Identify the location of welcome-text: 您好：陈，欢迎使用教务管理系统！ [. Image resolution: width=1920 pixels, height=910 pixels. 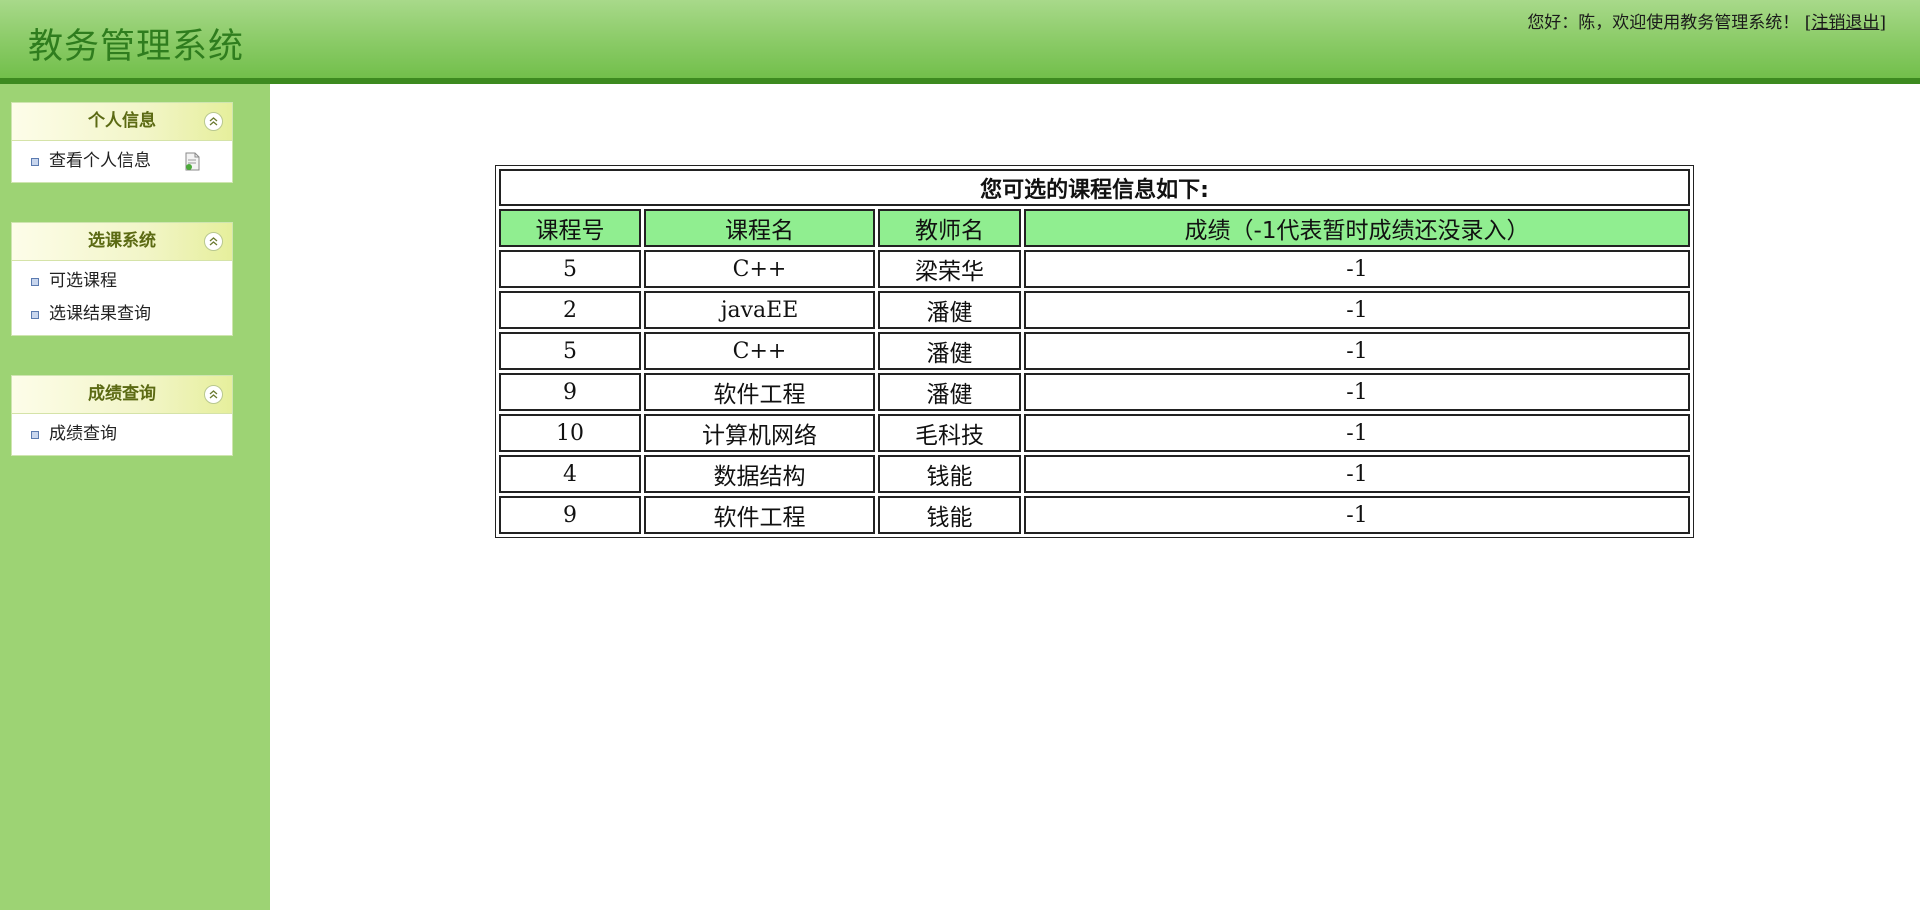
(1669, 23).